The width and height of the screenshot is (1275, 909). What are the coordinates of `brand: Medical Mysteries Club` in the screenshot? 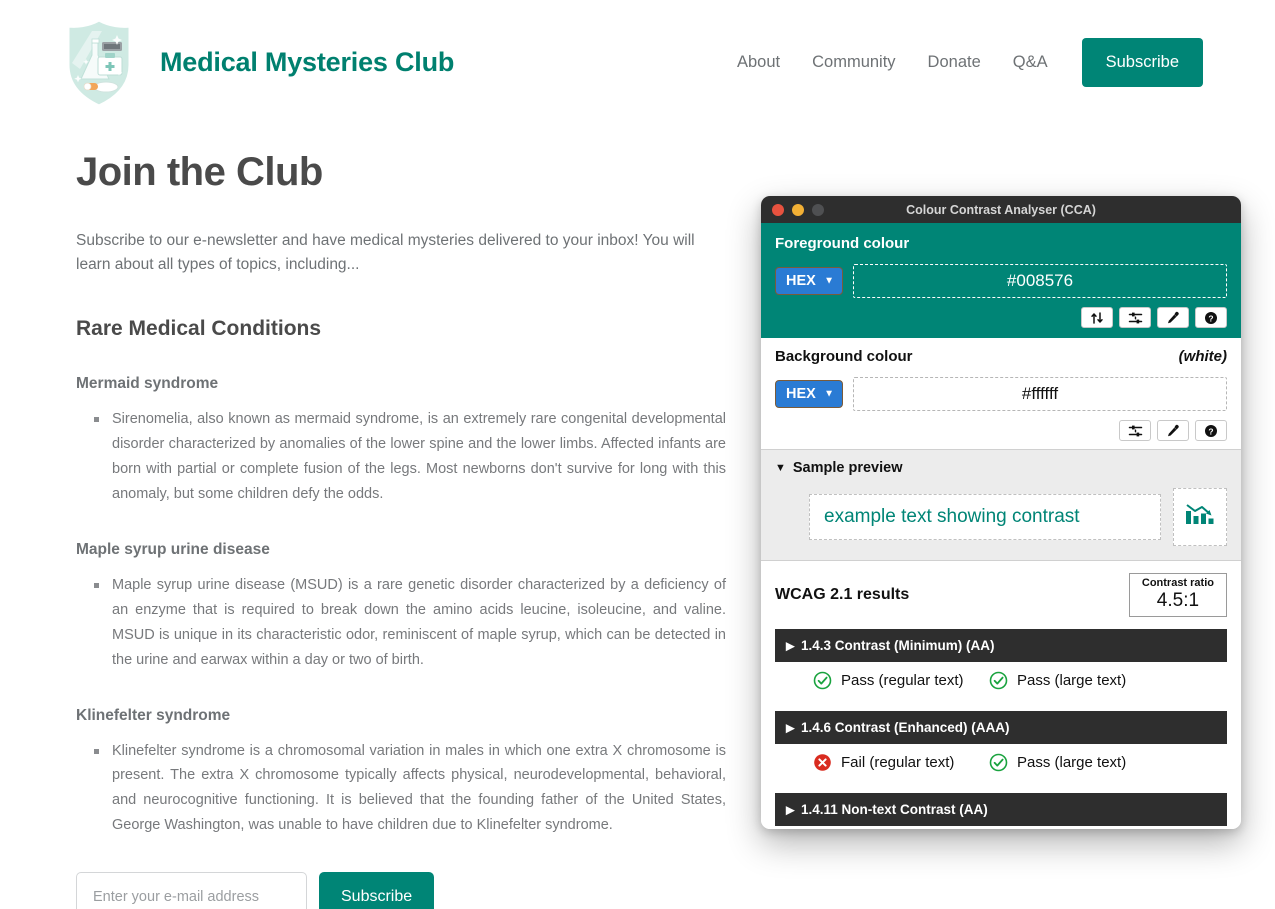 It's located at (258, 63).